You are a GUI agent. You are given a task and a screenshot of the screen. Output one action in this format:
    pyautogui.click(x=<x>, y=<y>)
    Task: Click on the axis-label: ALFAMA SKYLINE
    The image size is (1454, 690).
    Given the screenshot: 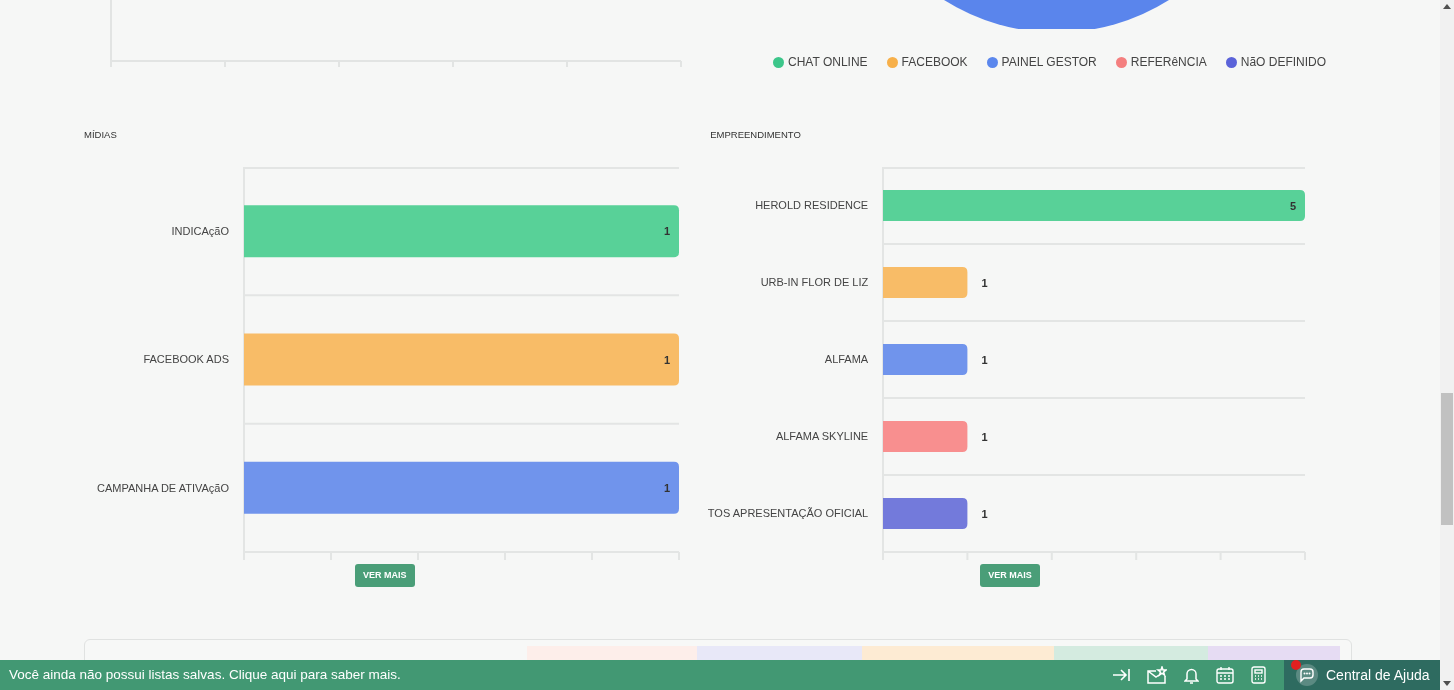 What is the action you would take?
    pyautogui.click(x=822, y=437)
    